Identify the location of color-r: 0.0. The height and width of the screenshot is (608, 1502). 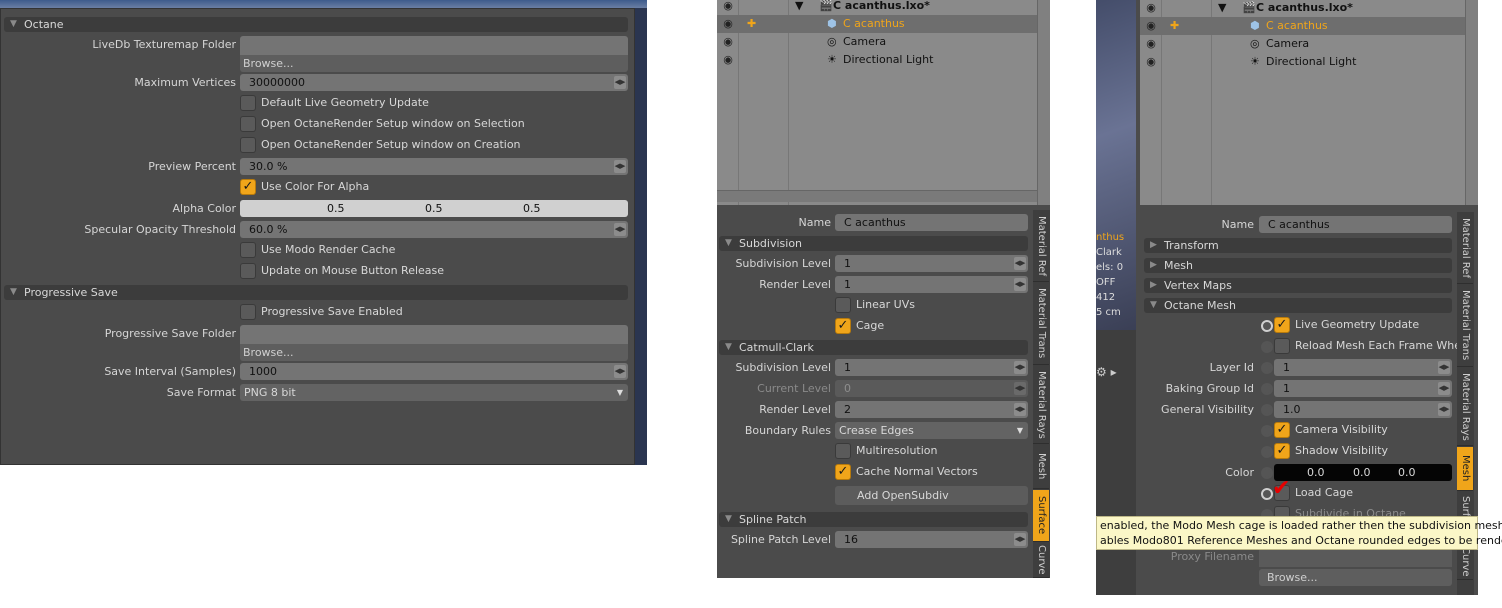
(1316, 472).